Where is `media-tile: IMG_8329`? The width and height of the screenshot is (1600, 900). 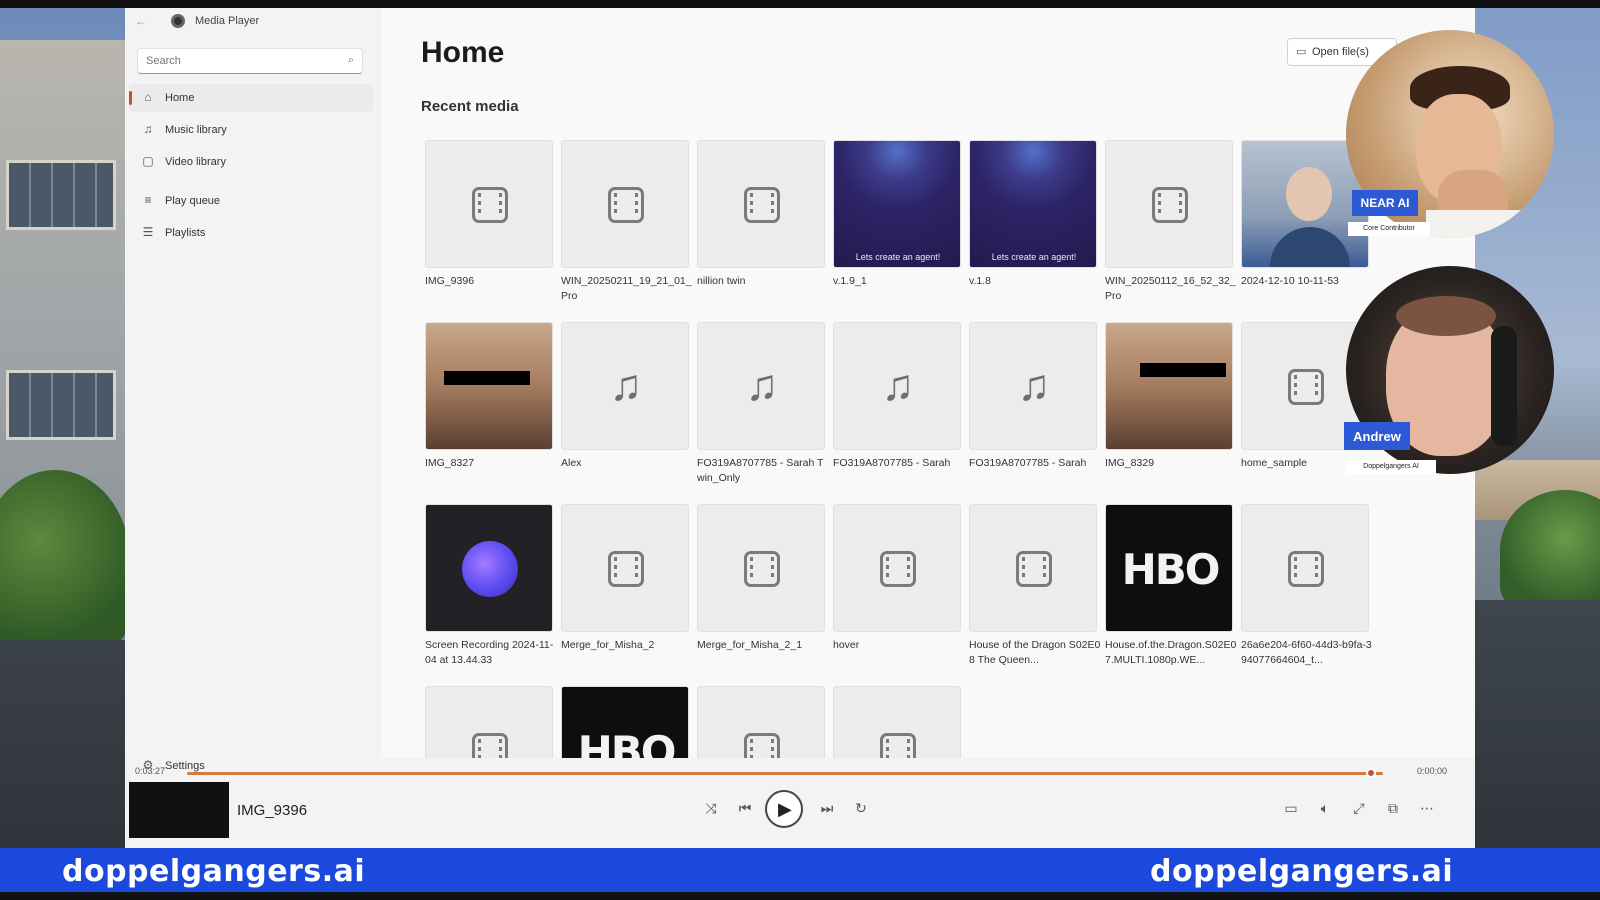
media-tile: IMG_8329 is located at coordinates (1169, 396).